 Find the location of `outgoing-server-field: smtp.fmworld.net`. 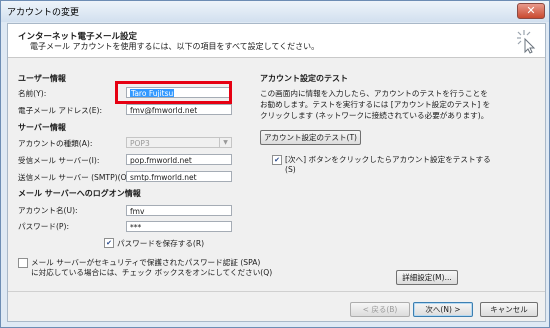

outgoing-server-field: smtp.fmworld.net is located at coordinates (179, 176).